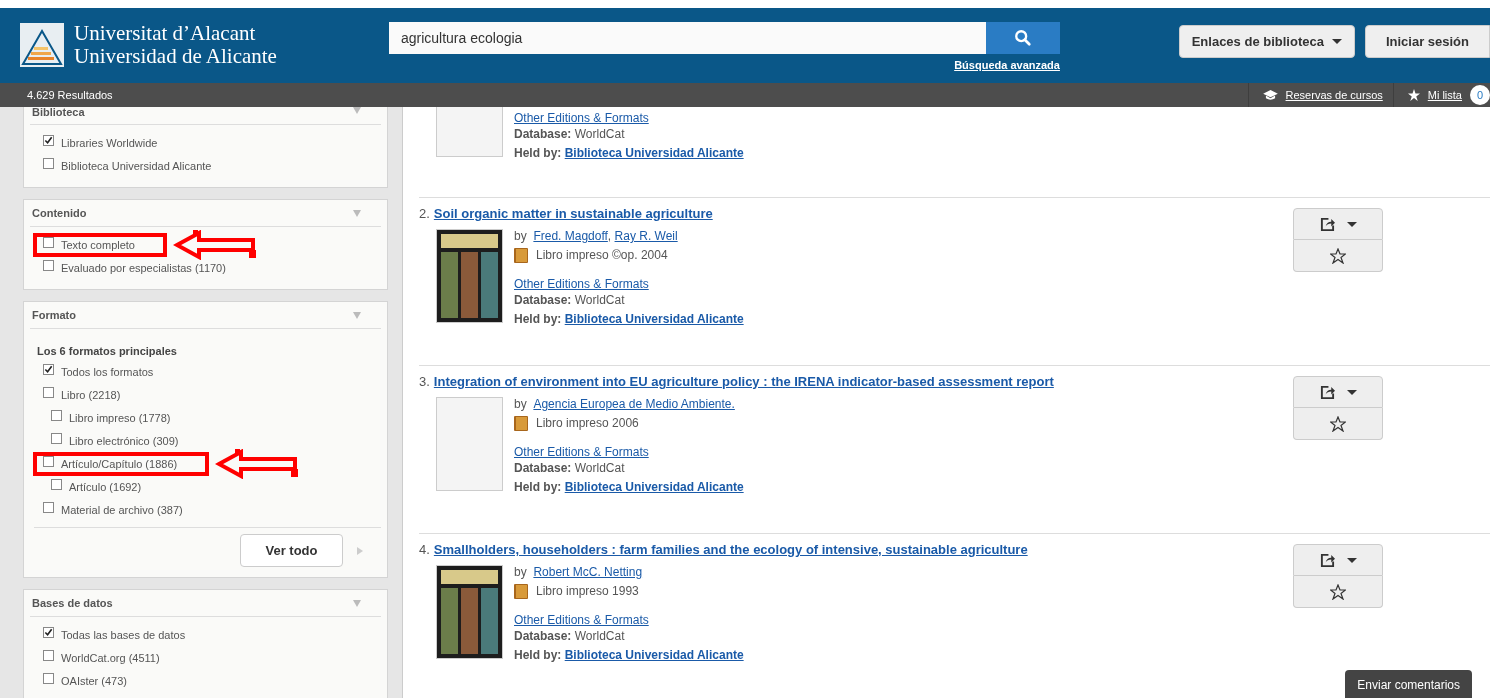 The image size is (1490, 698). Describe the element at coordinates (143, 267) in the screenshot. I see `filter-option: Evaluado por especialistas (1170)` at that location.